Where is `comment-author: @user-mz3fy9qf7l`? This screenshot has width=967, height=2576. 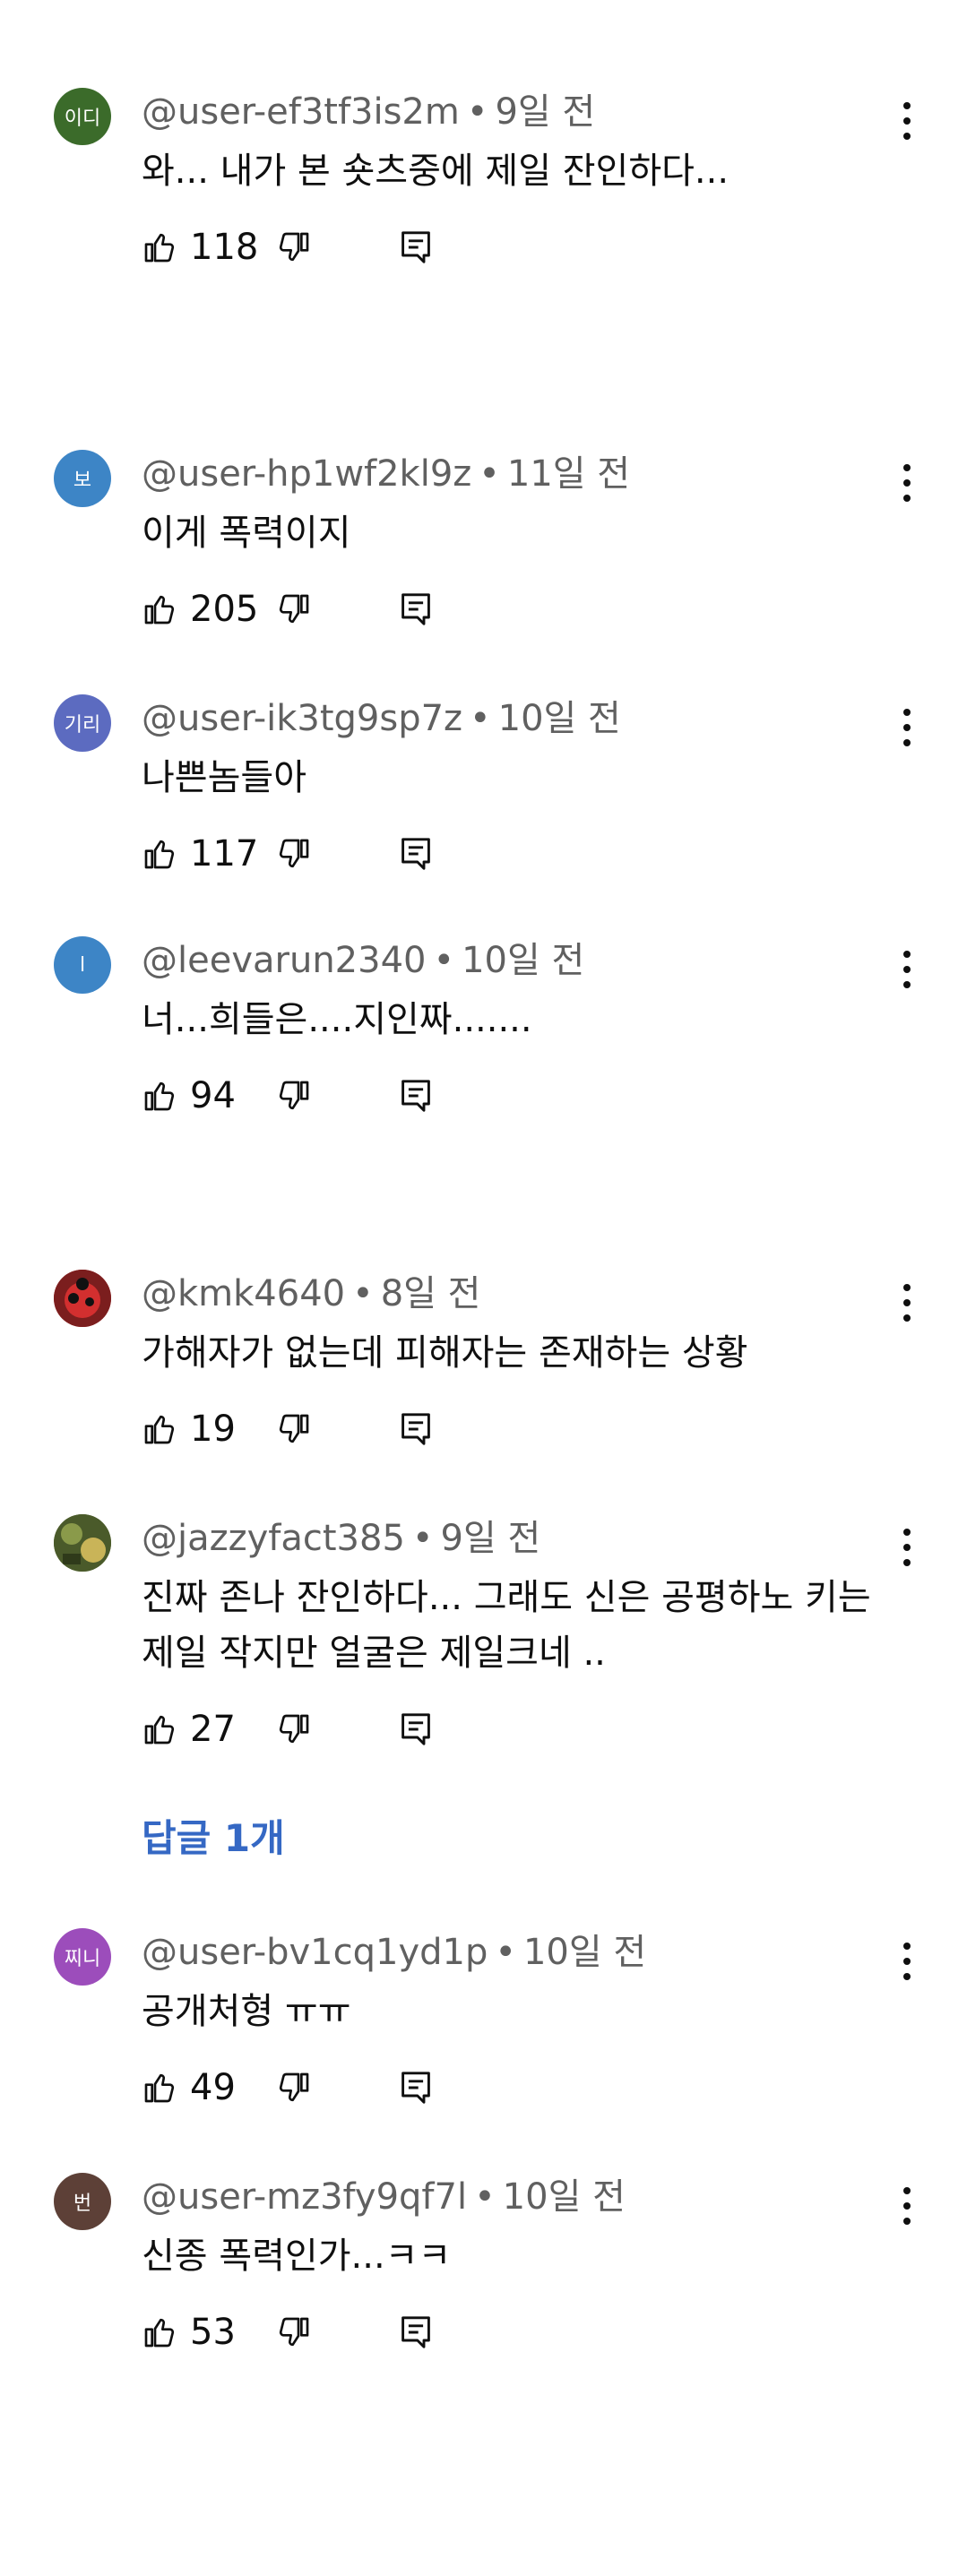 comment-author: @user-mz3fy9qf7l is located at coordinates (304, 2197).